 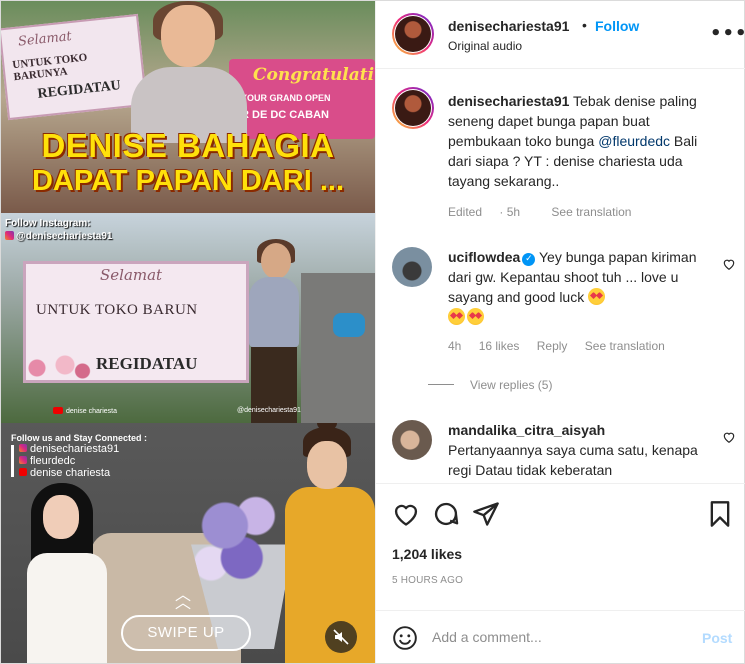 I want to click on save-bookmark-icon, so click(x=720, y=514).